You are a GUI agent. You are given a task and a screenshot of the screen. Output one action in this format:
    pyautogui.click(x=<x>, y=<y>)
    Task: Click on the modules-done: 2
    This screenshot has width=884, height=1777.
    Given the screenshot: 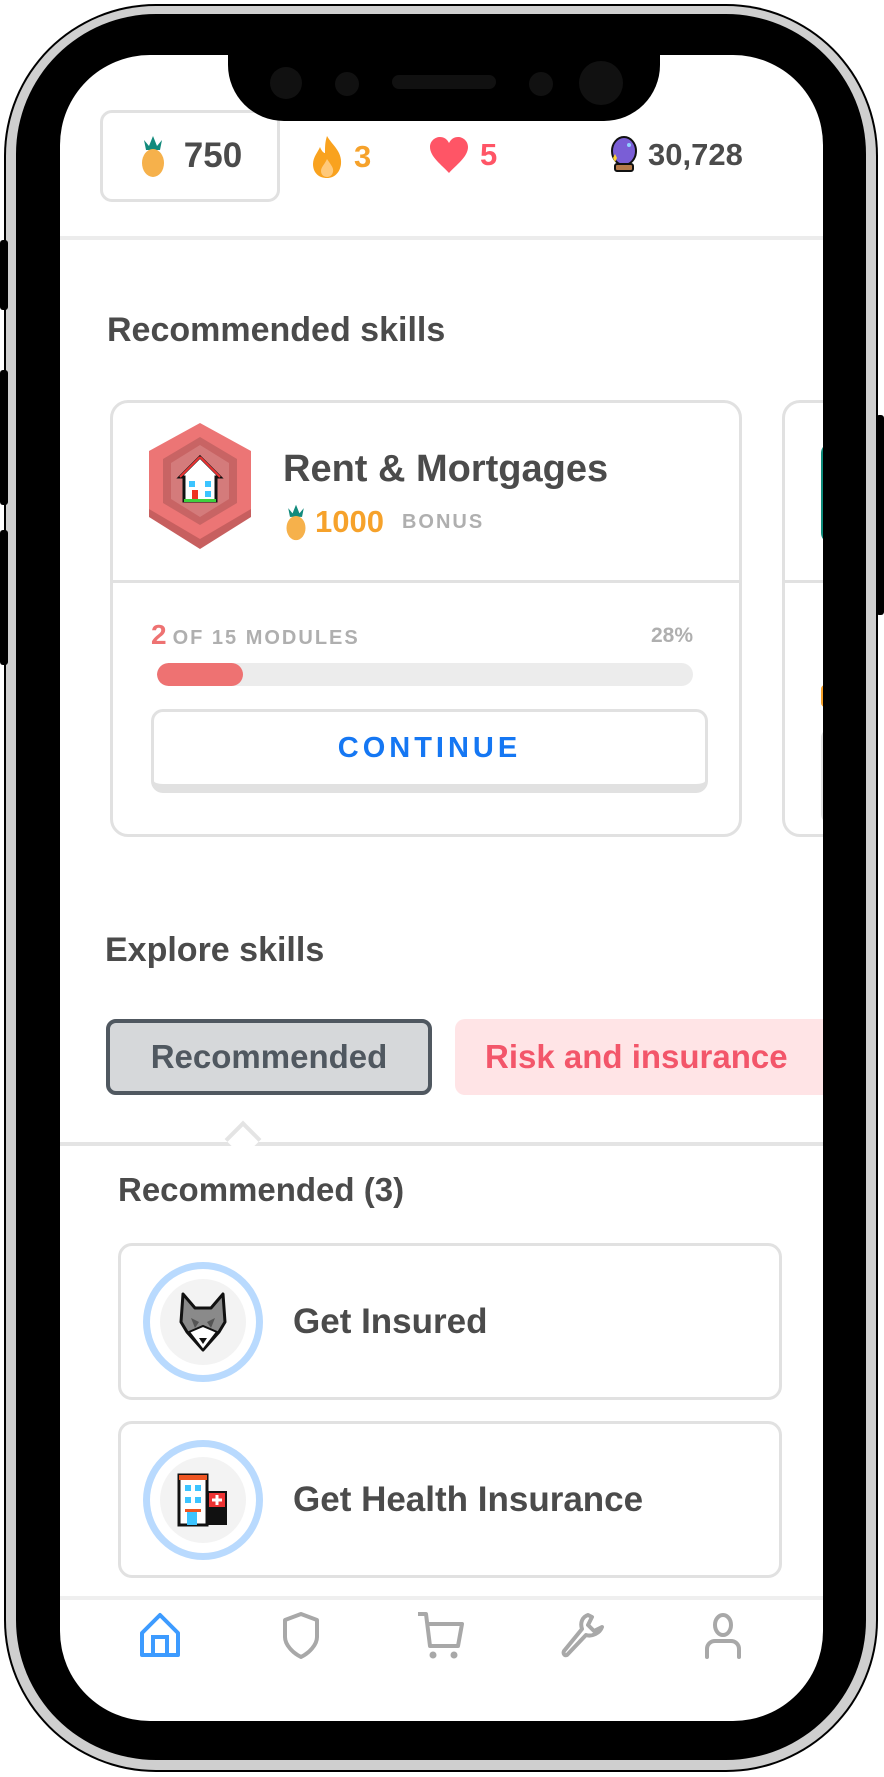 What is the action you would take?
    pyautogui.click(x=159, y=634)
    